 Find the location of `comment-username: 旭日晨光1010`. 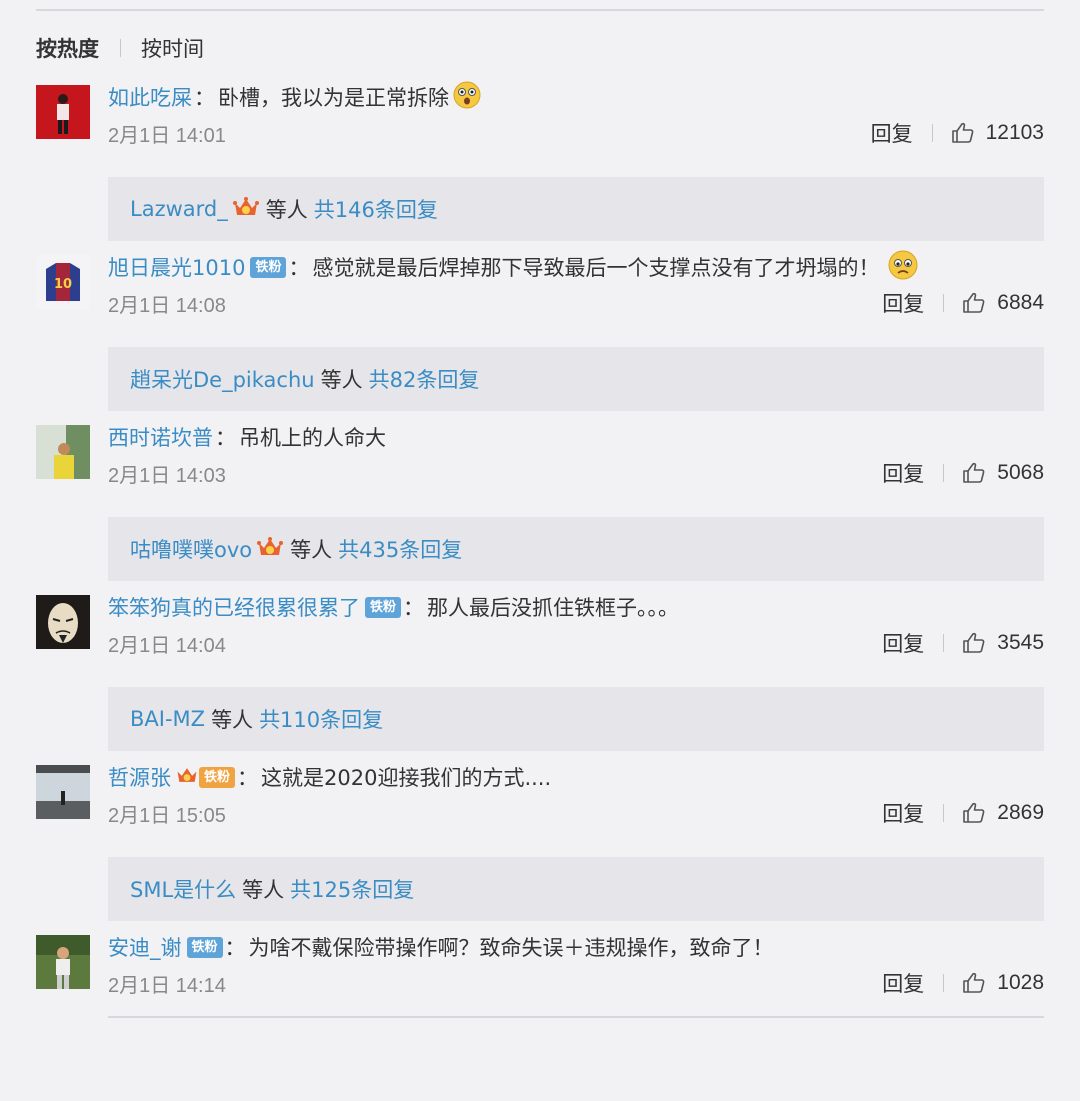

comment-username: 旭日晨光1010 is located at coordinates (176, 267).